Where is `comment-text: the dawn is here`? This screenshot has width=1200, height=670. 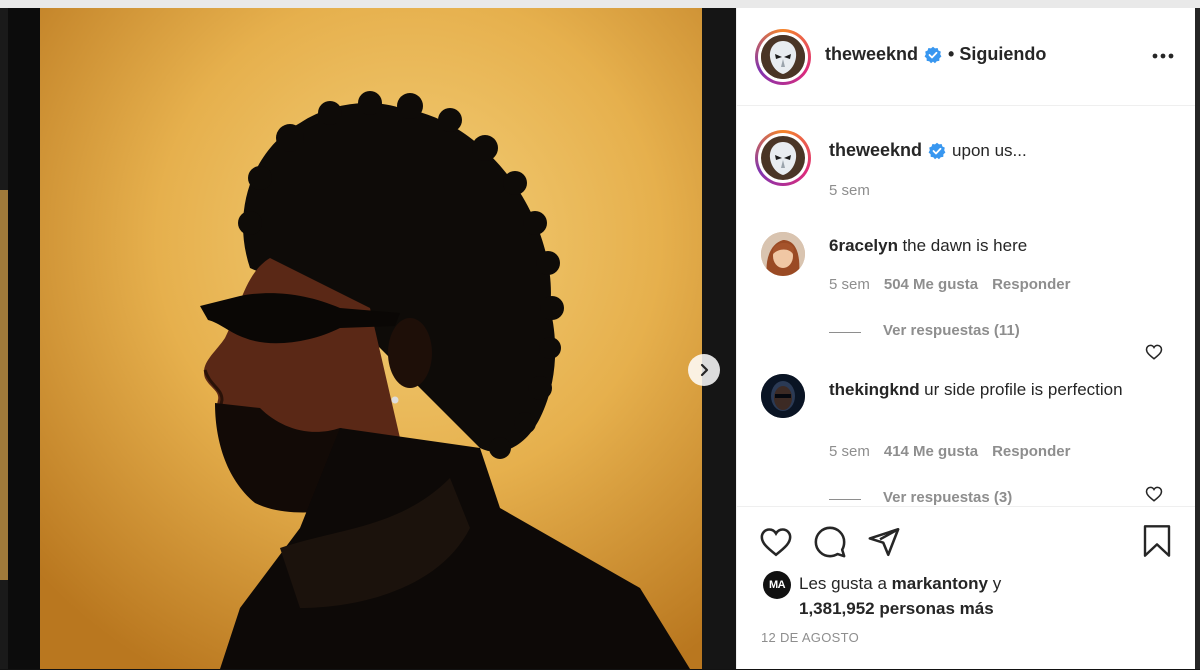 comment-text: the dawn is here is located at coordinates (965, 245).